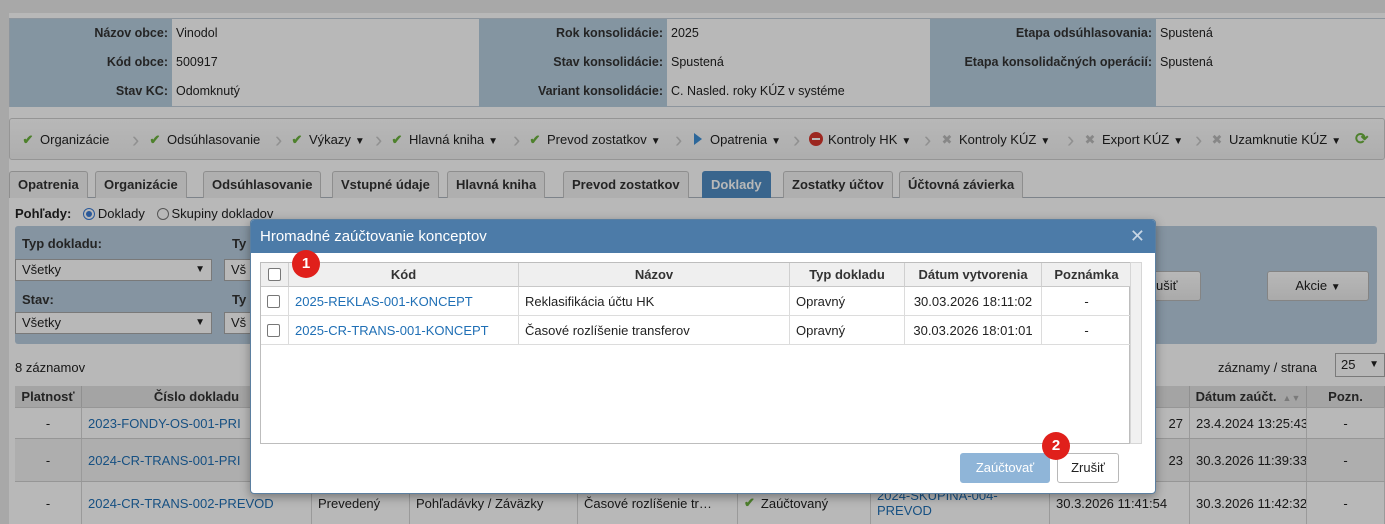 This screenshot has width=1385, height=524. Describe the element at coordinates (306, 264) in the screenshot. I see `step-badge-1: 1` at that location.